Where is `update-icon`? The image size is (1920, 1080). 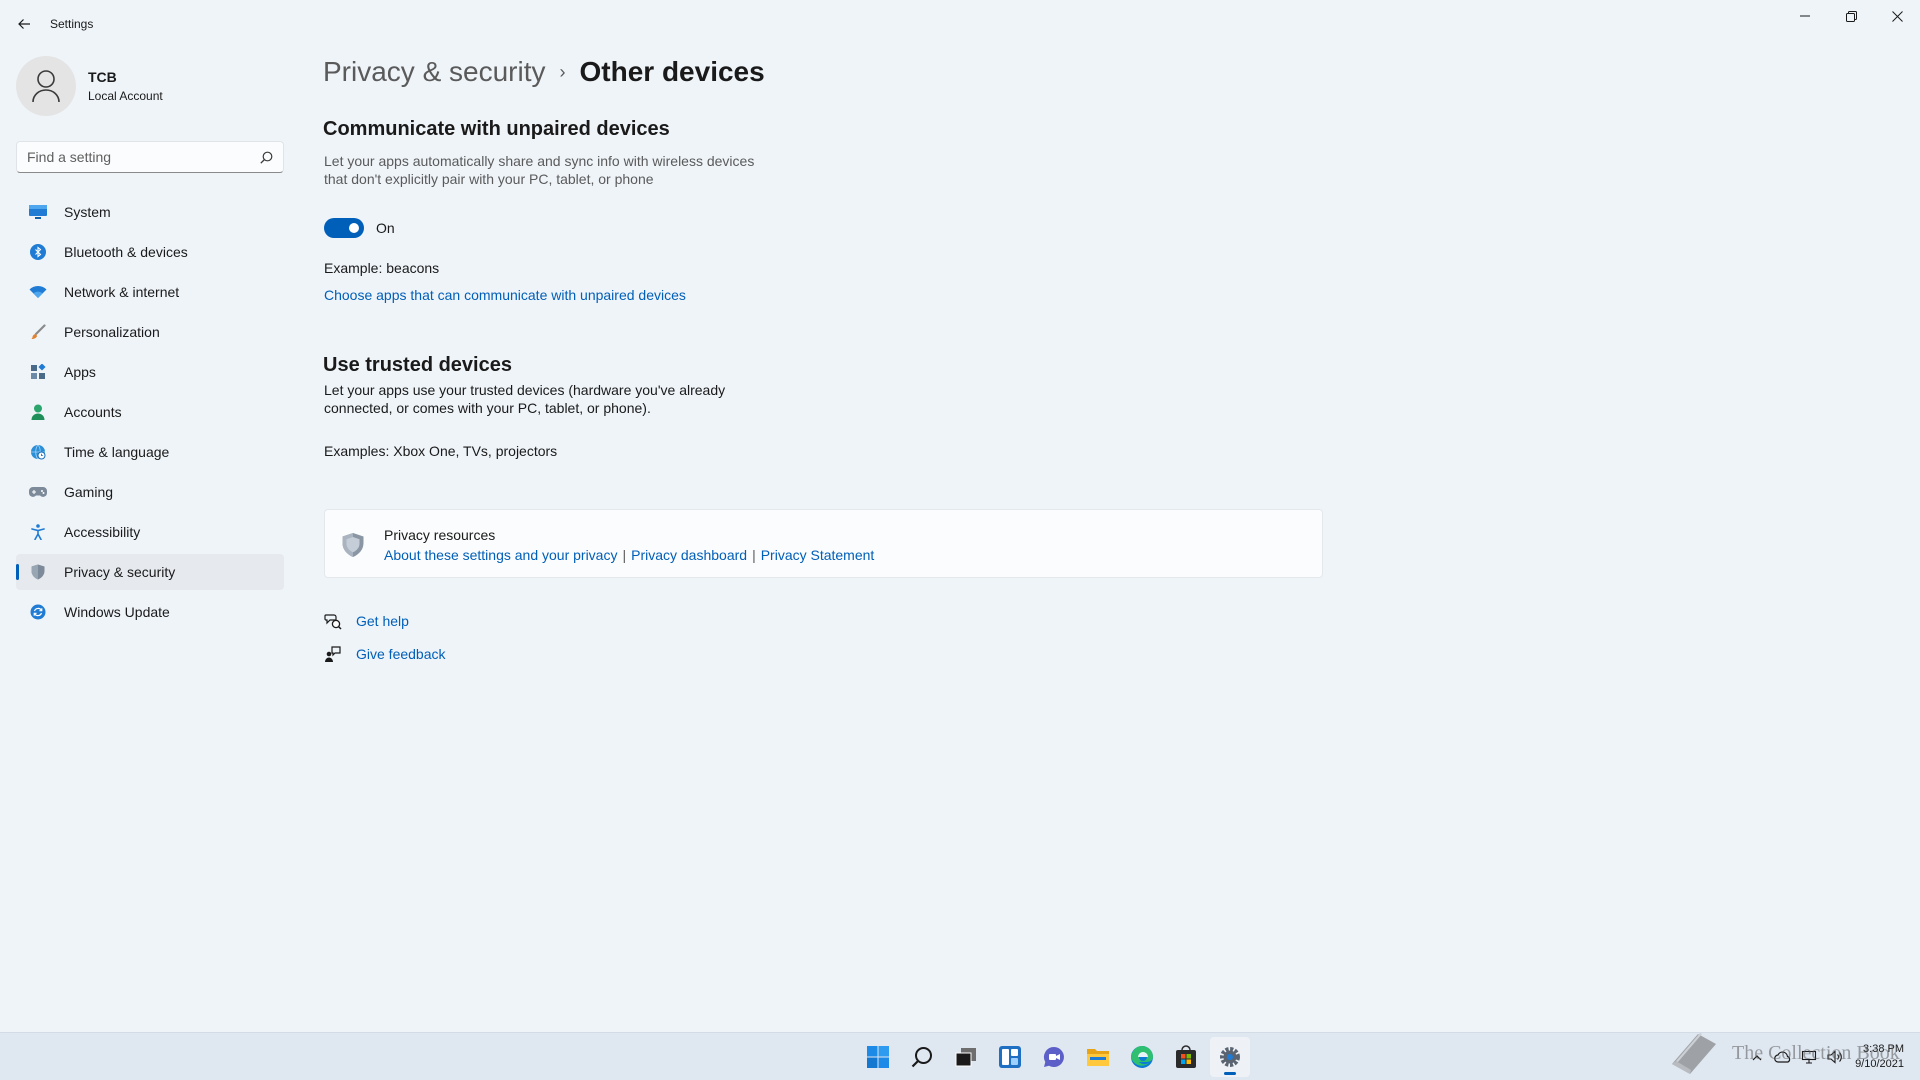 update-icon is located at coordinates (38, 612).